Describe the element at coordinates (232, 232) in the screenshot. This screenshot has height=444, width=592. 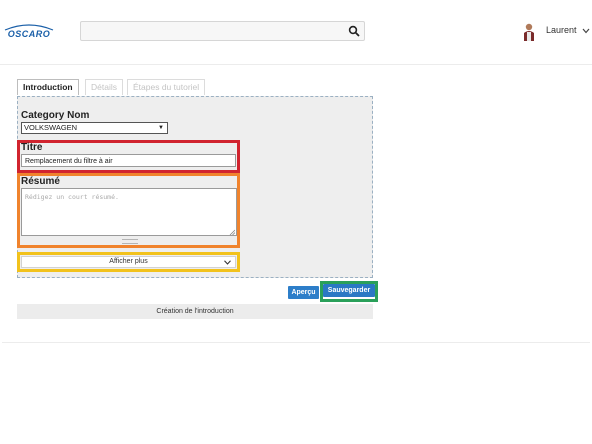
I see `resize-handle-icon` at that location.